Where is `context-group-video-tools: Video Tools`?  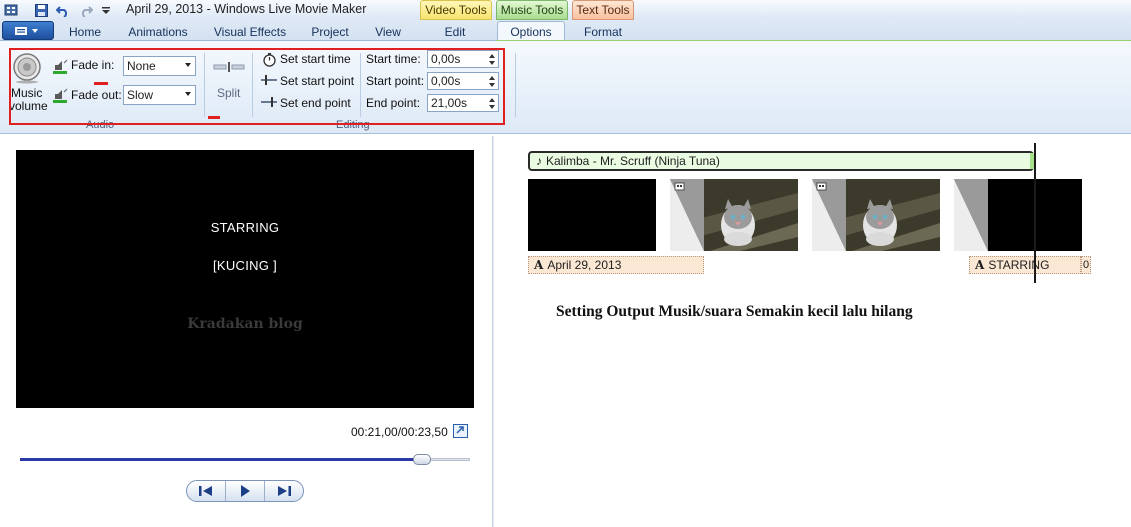
context-group-video-tools: Video Tools is located at coordinates (456, 10).